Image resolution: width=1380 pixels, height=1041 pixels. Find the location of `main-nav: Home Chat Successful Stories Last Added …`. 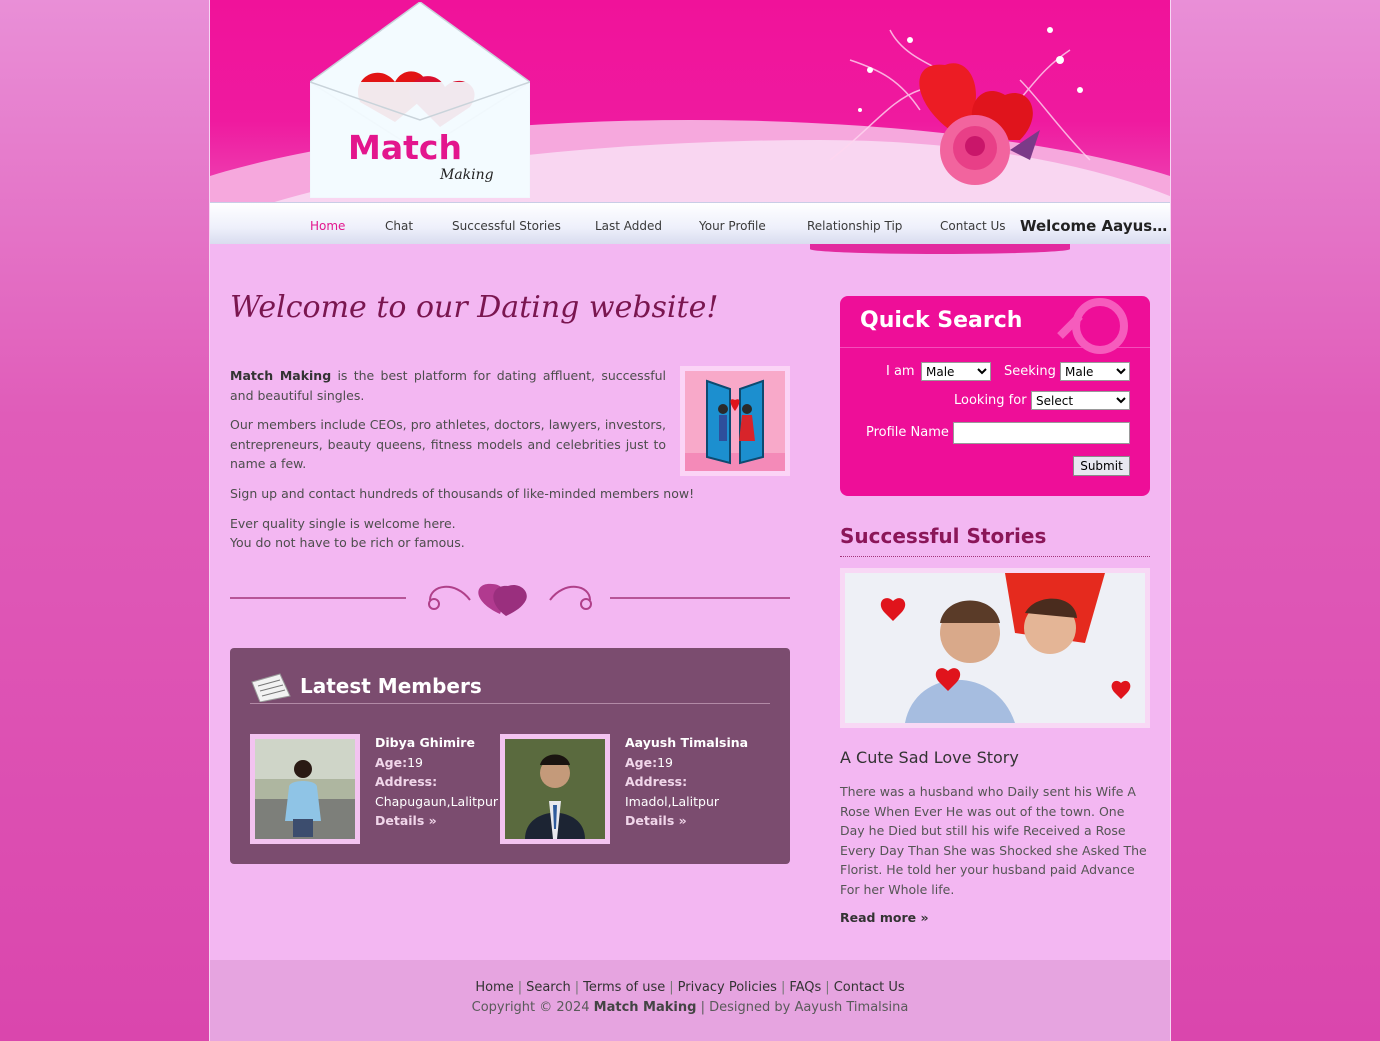

main-nav: Home Chat Successful Stories Last Added … is located at coordinates (690, 223).